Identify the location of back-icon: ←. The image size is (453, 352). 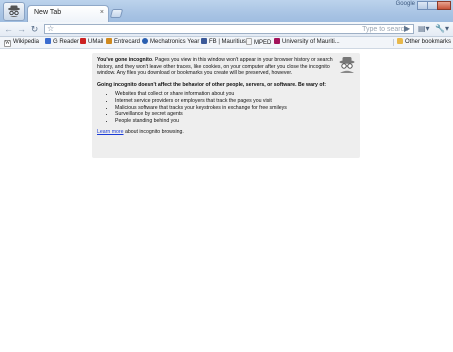
(8, 29).